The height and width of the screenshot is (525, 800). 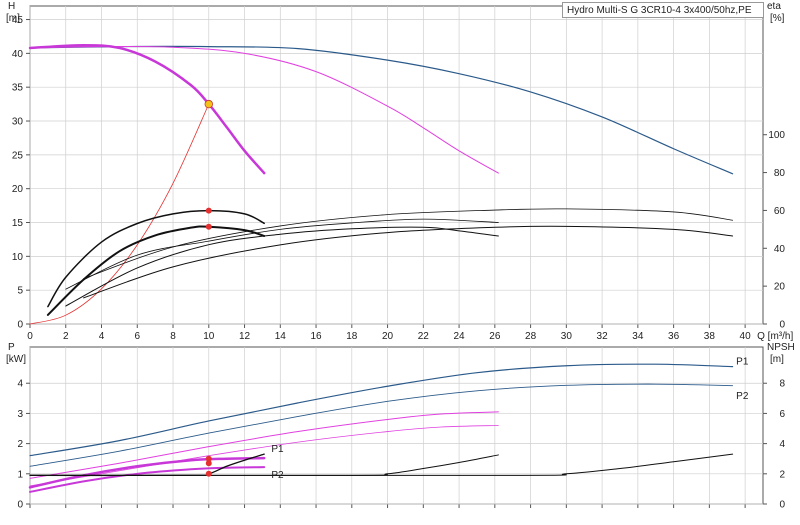 What do you see at coordinates (742, 396) in the screenshot?
I see `power-npsh-series-label-1: P2` at bounding box center [742, 396].